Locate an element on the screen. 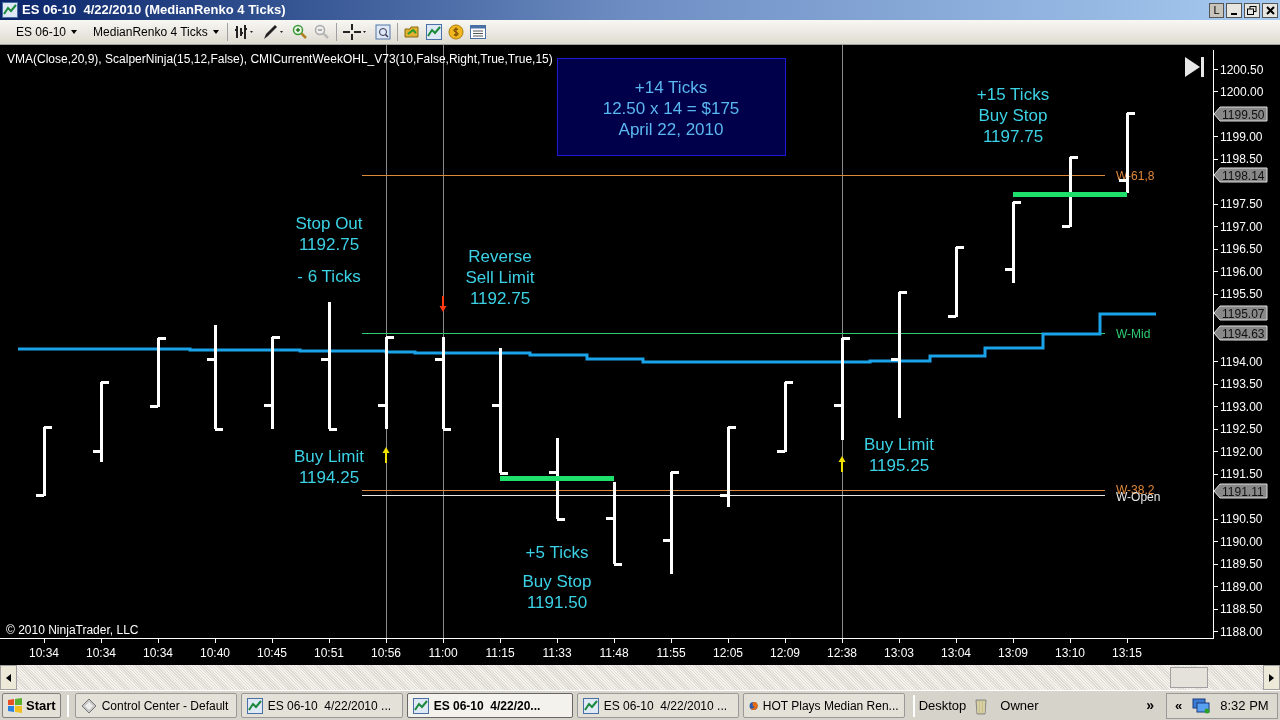  time-axis-label: 11:00 is located at coordinates (443, 653).